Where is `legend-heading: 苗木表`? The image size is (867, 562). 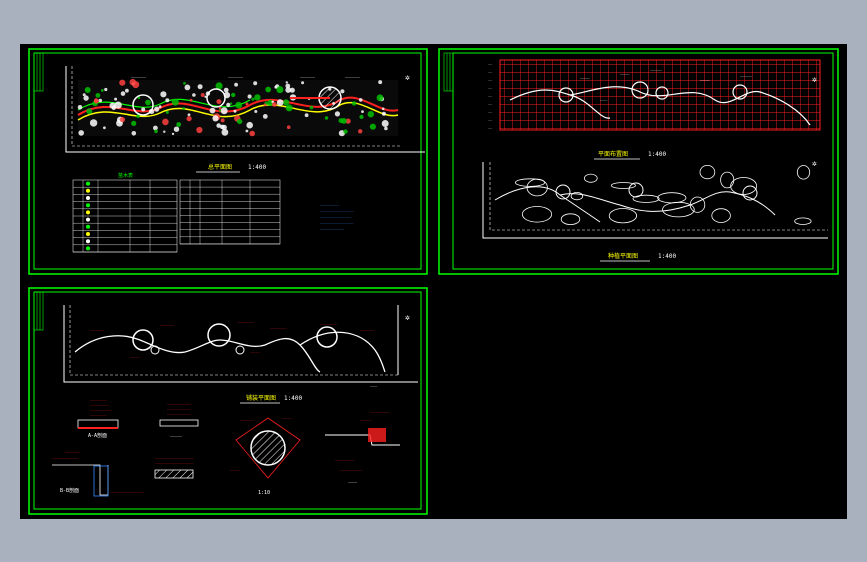
legend-heading: 苗木表 is located at coordinates (125, 175).